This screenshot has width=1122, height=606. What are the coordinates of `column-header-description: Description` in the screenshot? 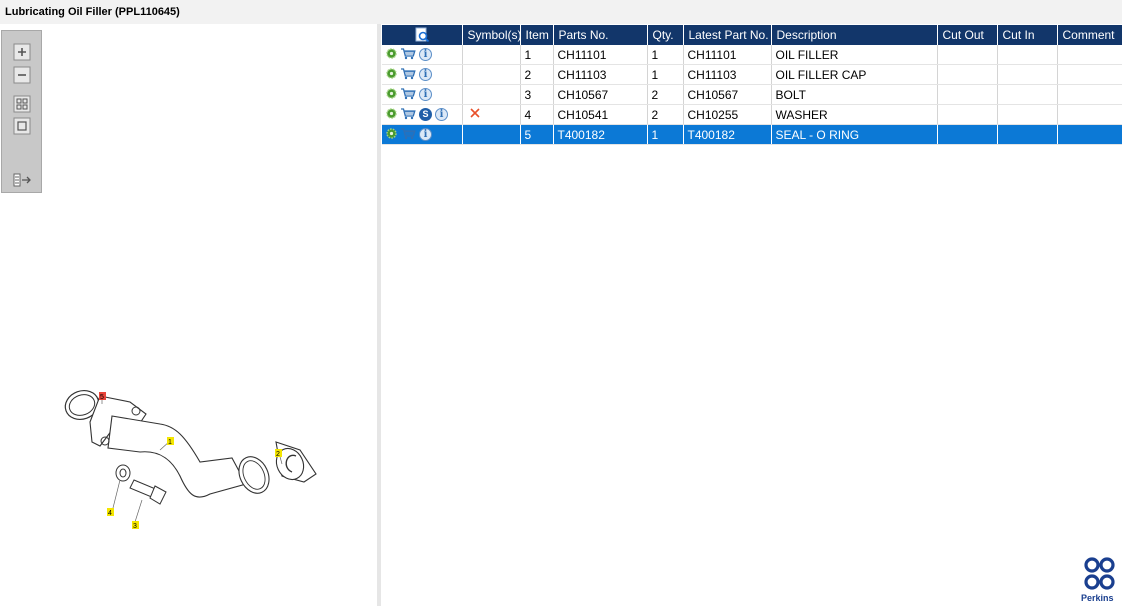 It's located at (854, 35).